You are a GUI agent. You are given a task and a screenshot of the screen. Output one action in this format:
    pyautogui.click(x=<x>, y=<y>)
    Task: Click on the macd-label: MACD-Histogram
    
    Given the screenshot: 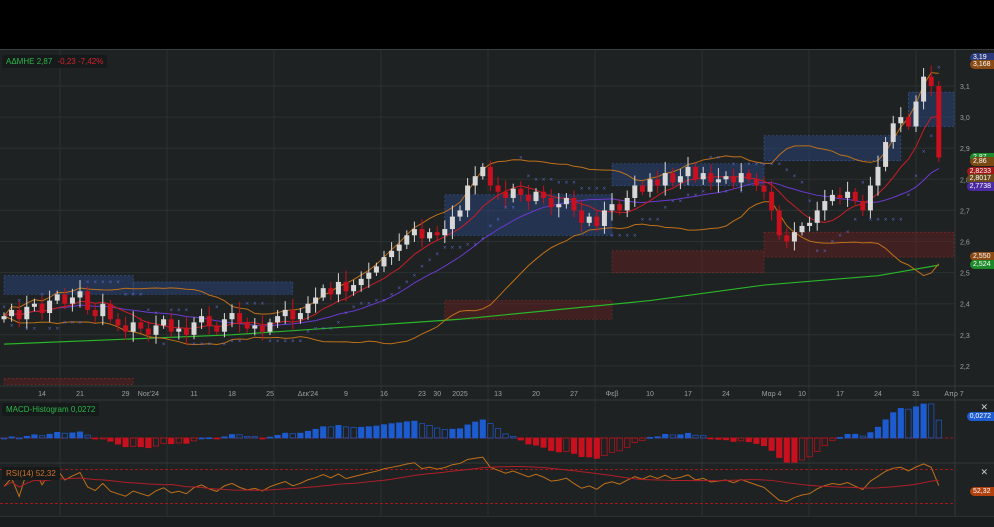 What is the action you would take?
    pyautogui.click(x=37, y=409)
    